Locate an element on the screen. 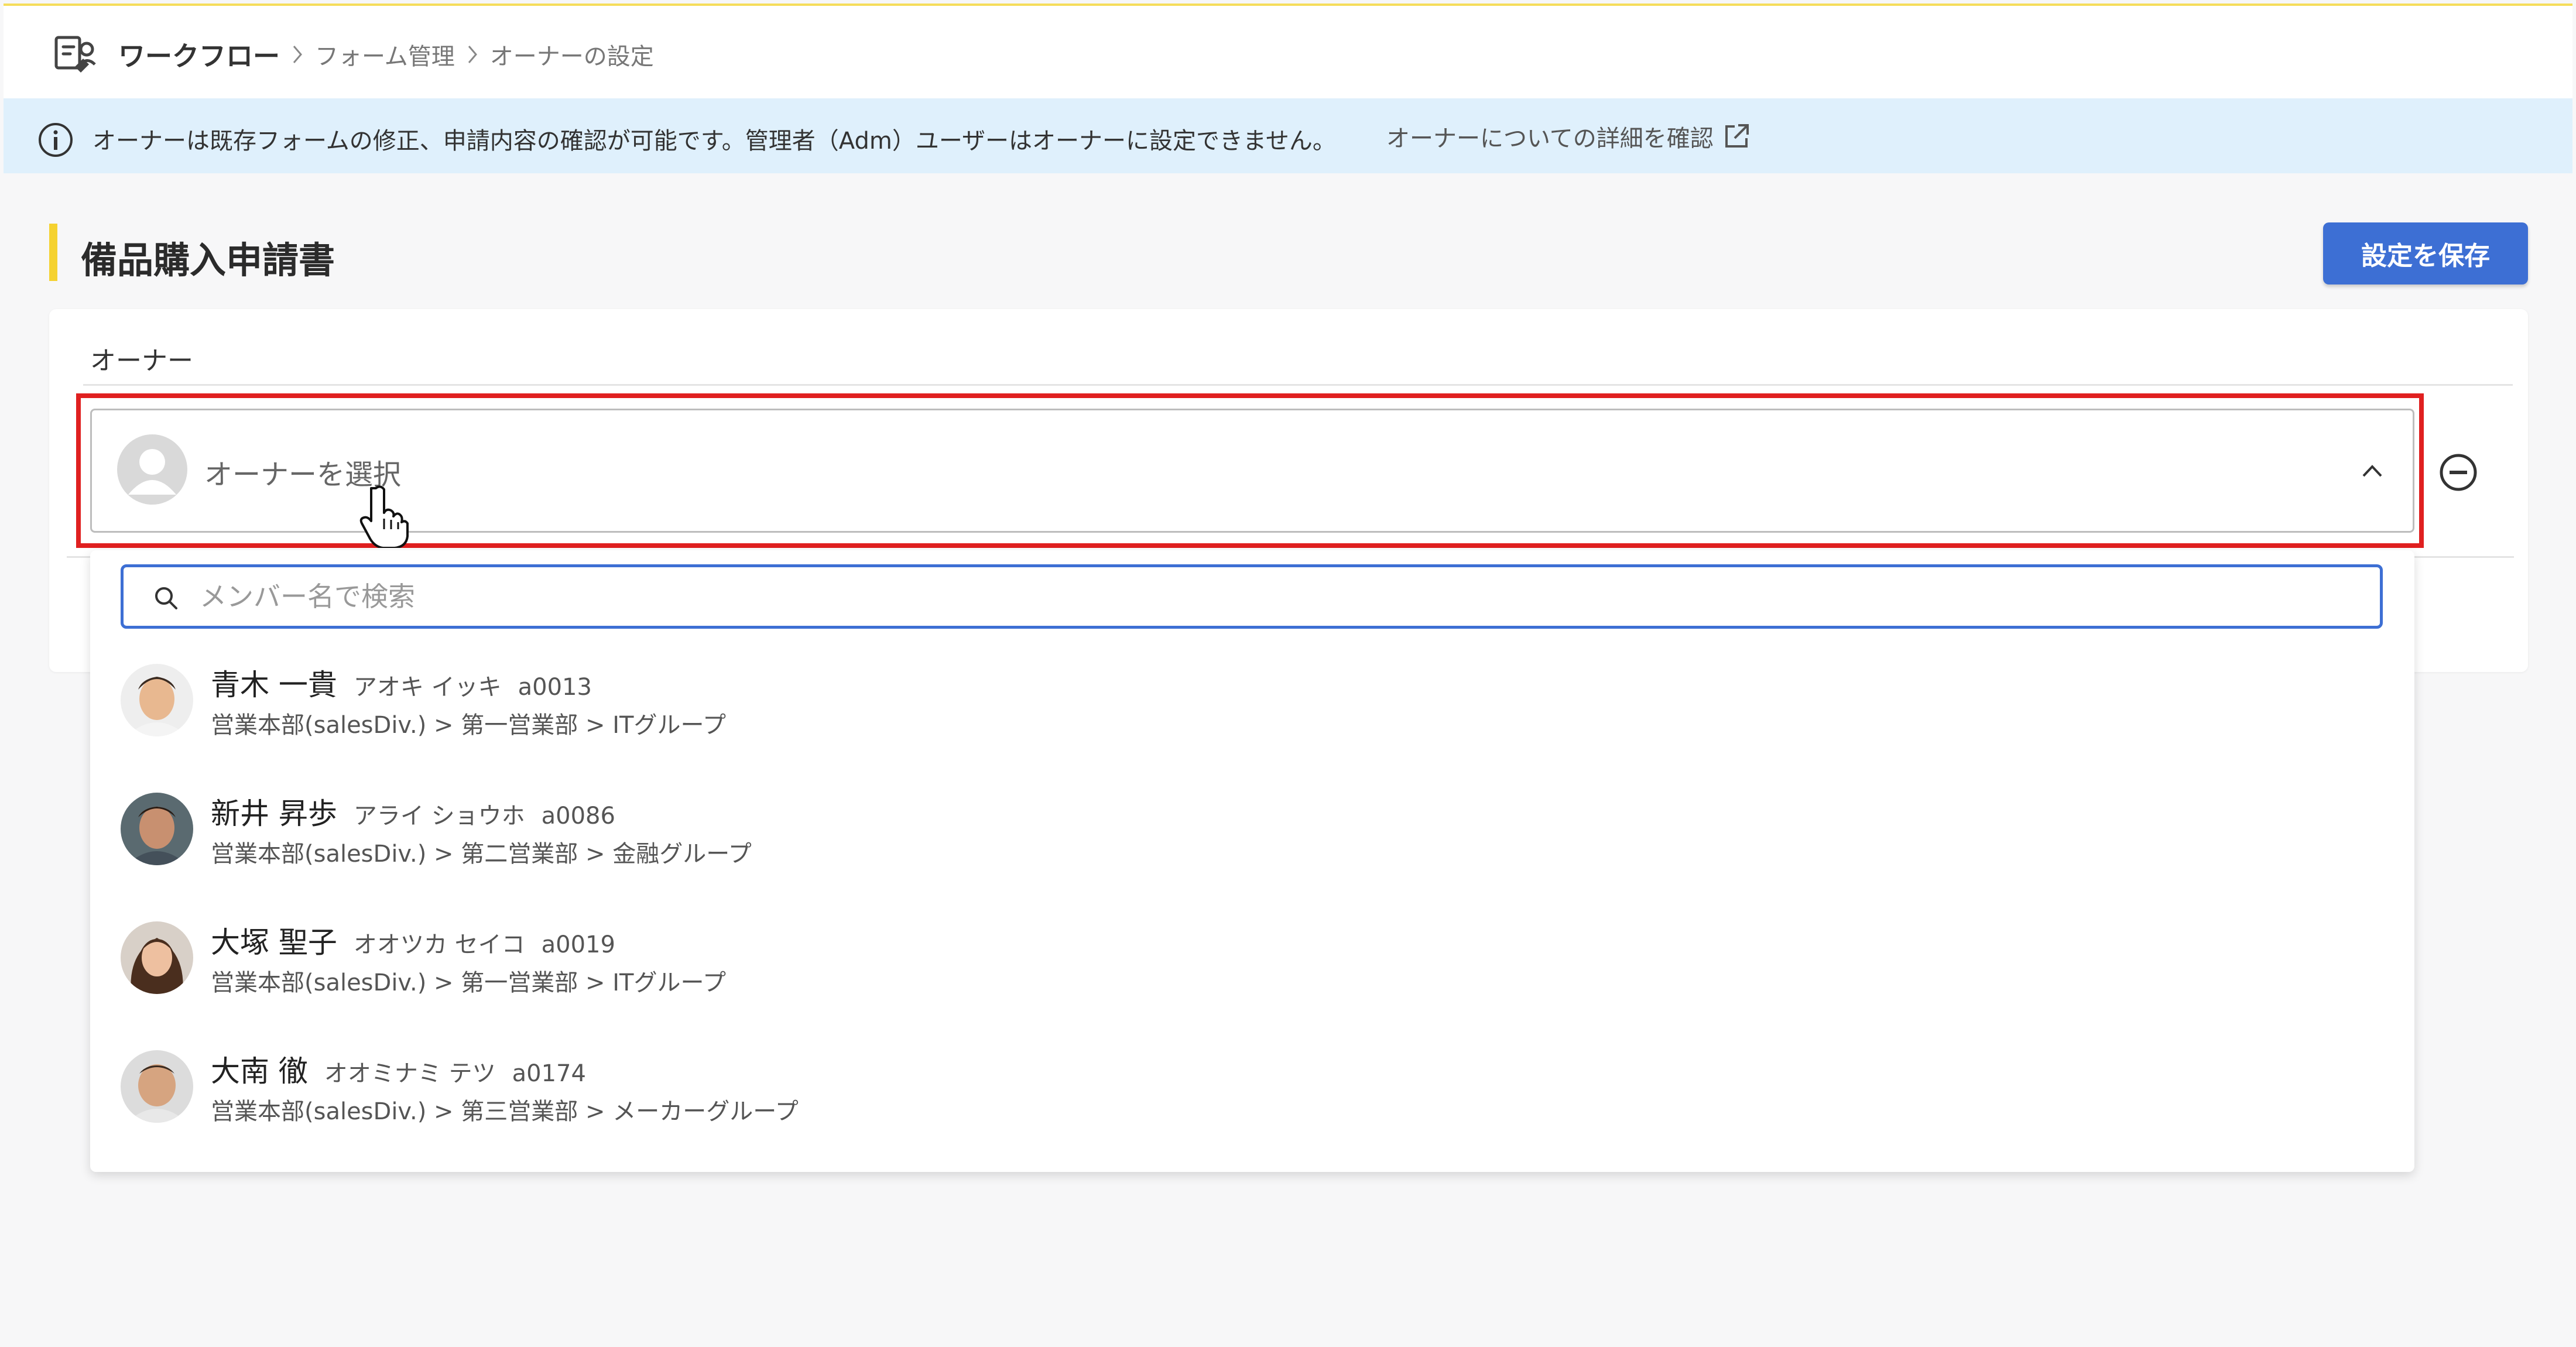 The width and height of the screenshot is (2576, 1347). member-code: a0174 is located at coordinates (549, 1074).